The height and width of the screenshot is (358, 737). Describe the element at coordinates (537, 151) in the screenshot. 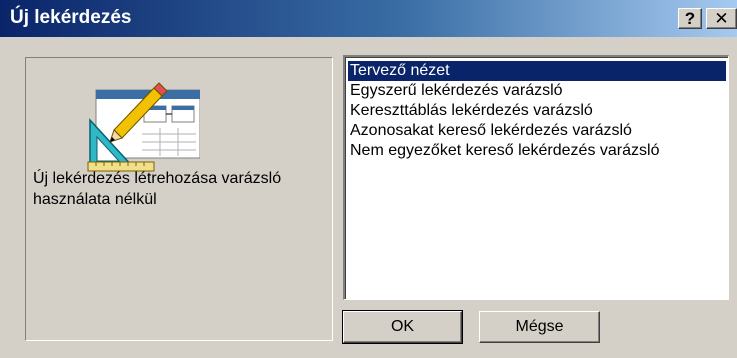

I see `list-item: Nem egyezőket kereső lekérdezés varázsló` at that location.